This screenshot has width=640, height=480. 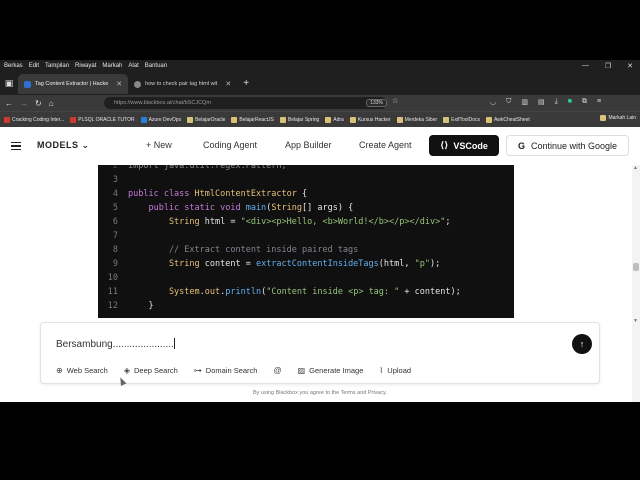 I want to click on reload-icon: ↻, so click(x=38, y=103).